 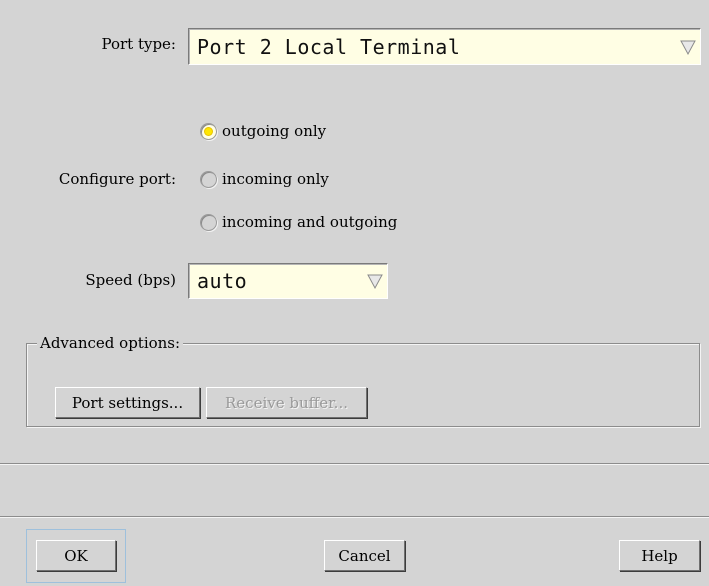 What do you see at coordinates (222, 281) in the screenshot?
I see `speed-value: auto` at bounding box center [222, 281].